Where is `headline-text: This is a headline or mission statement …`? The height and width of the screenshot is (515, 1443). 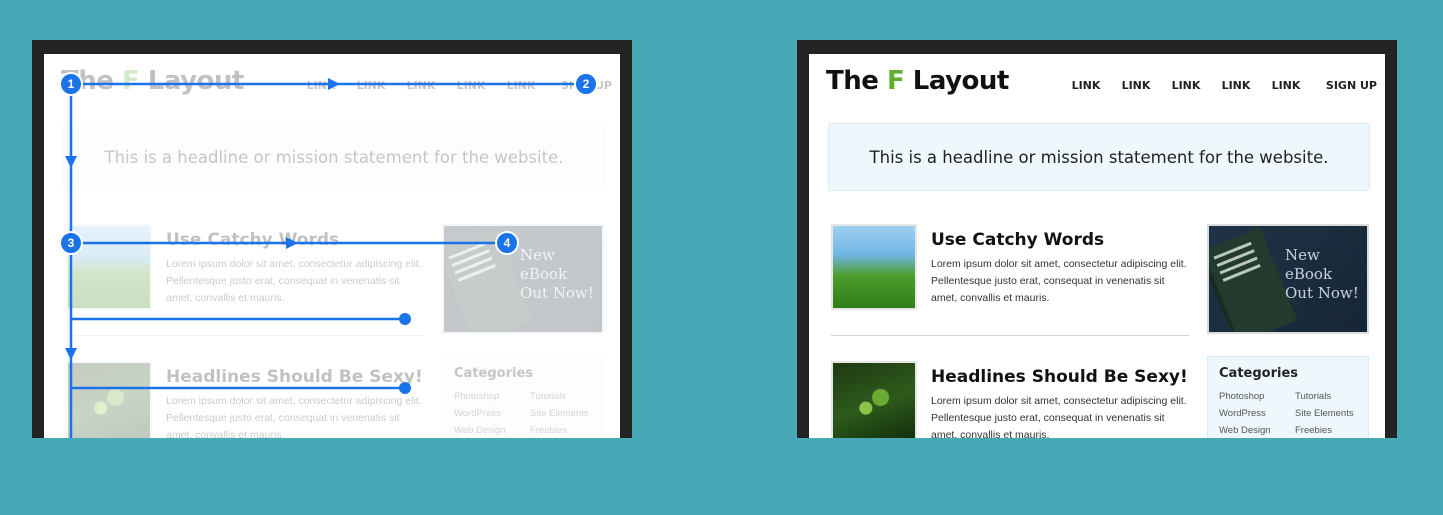
headline-text: This is a headline or mission statement … is located at coordinates (1099, 157).